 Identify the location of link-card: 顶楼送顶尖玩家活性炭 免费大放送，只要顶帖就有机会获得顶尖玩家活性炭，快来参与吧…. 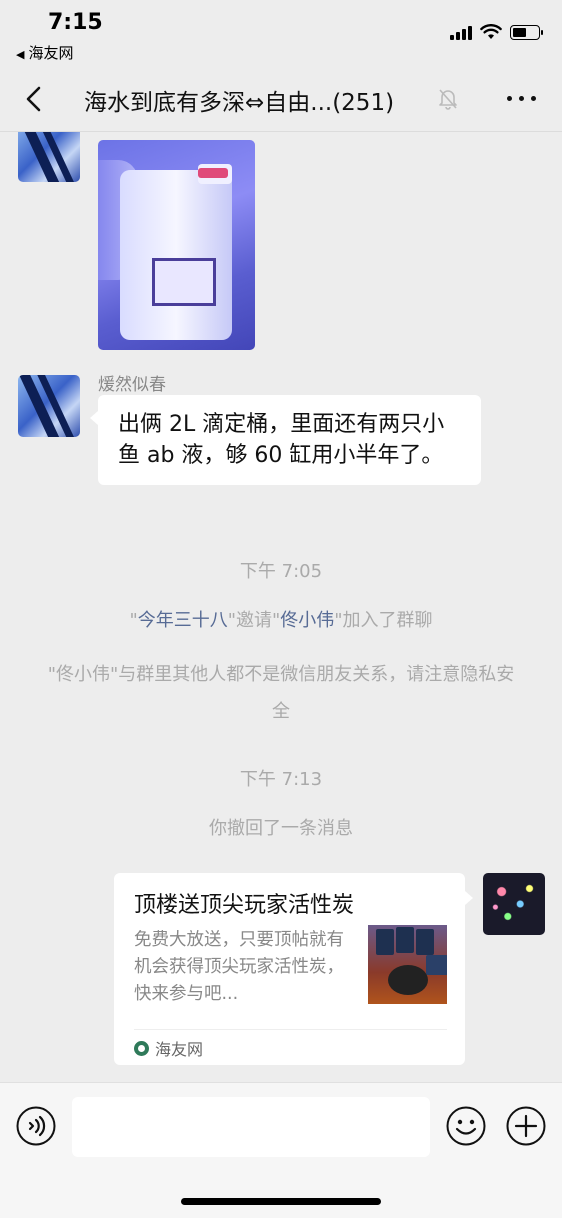
(293, 969).